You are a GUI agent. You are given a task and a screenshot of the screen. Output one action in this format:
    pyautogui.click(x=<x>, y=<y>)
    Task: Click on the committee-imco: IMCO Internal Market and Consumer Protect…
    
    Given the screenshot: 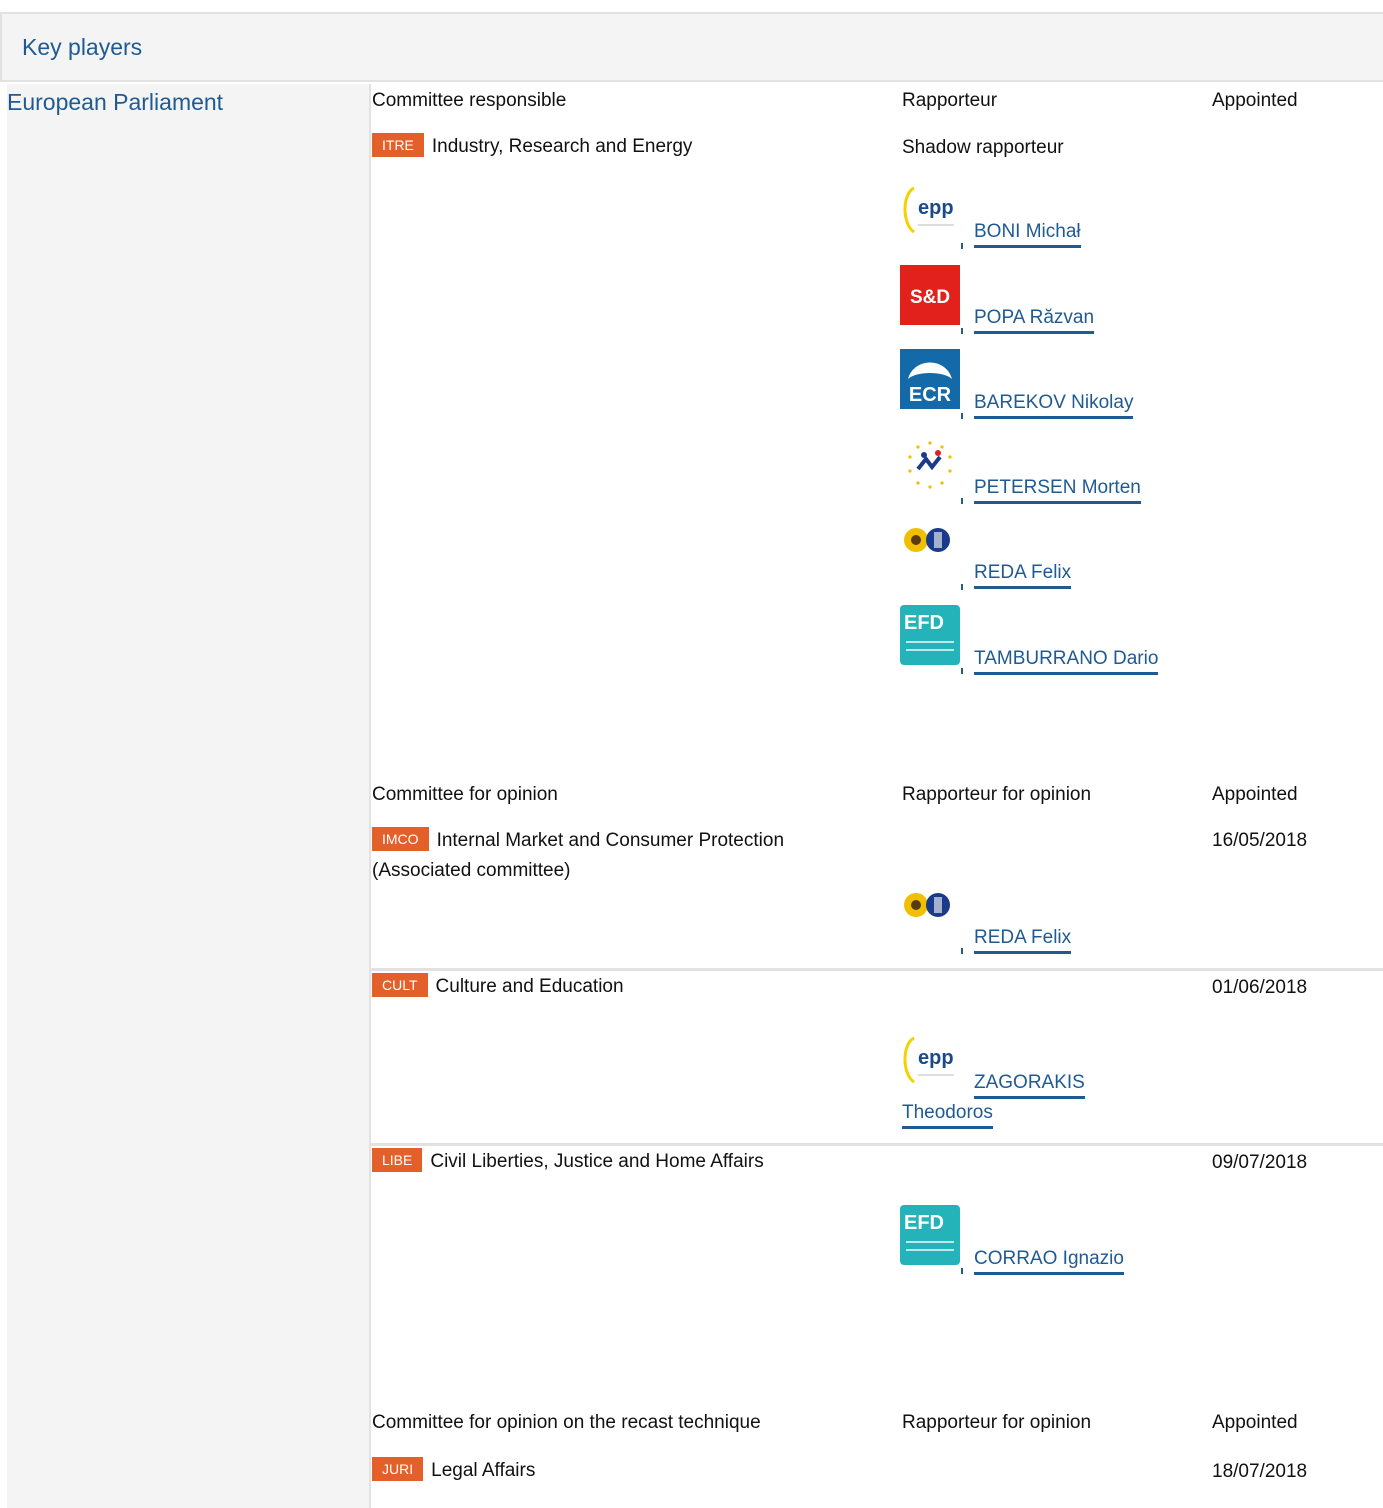 What is the action you would take?
    pyautogui.click(x=632, y=856)
    